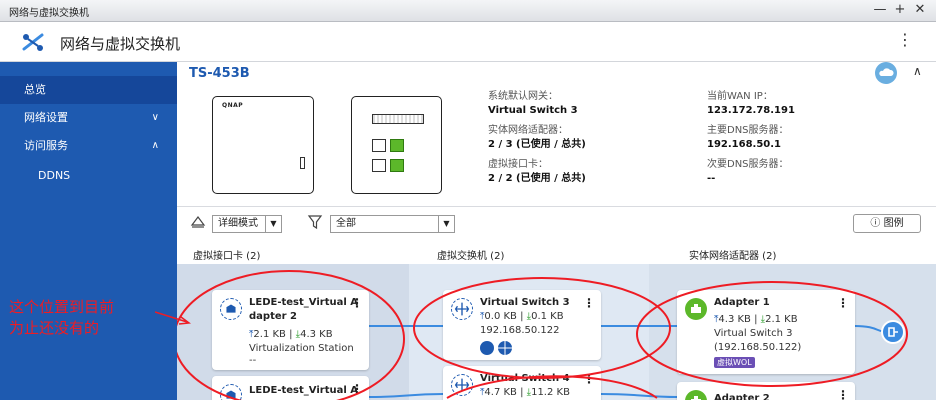 The height and width of the screenshot is (400, 936). I want to click on sidebar-item-label: DDNS, so click(54, 175).